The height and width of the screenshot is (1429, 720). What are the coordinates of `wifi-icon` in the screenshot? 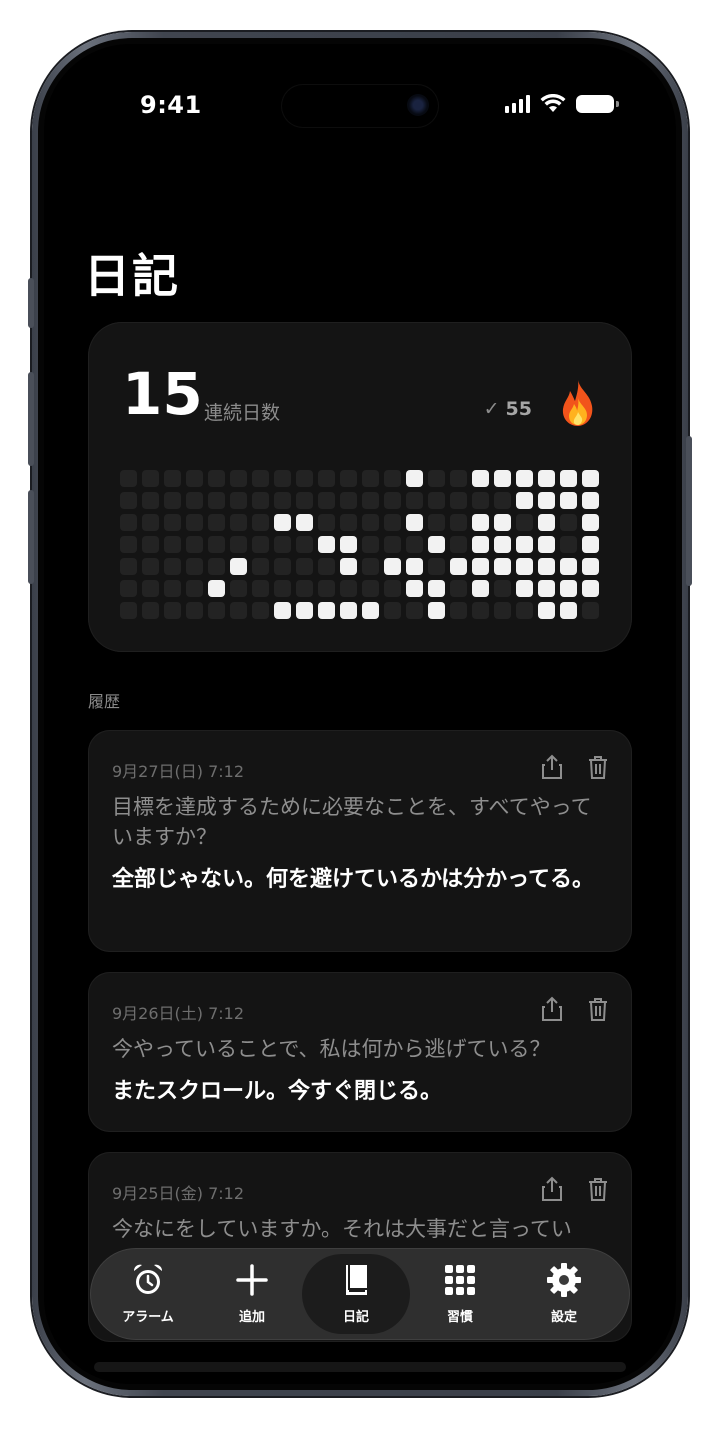 It's located at (553, 103).